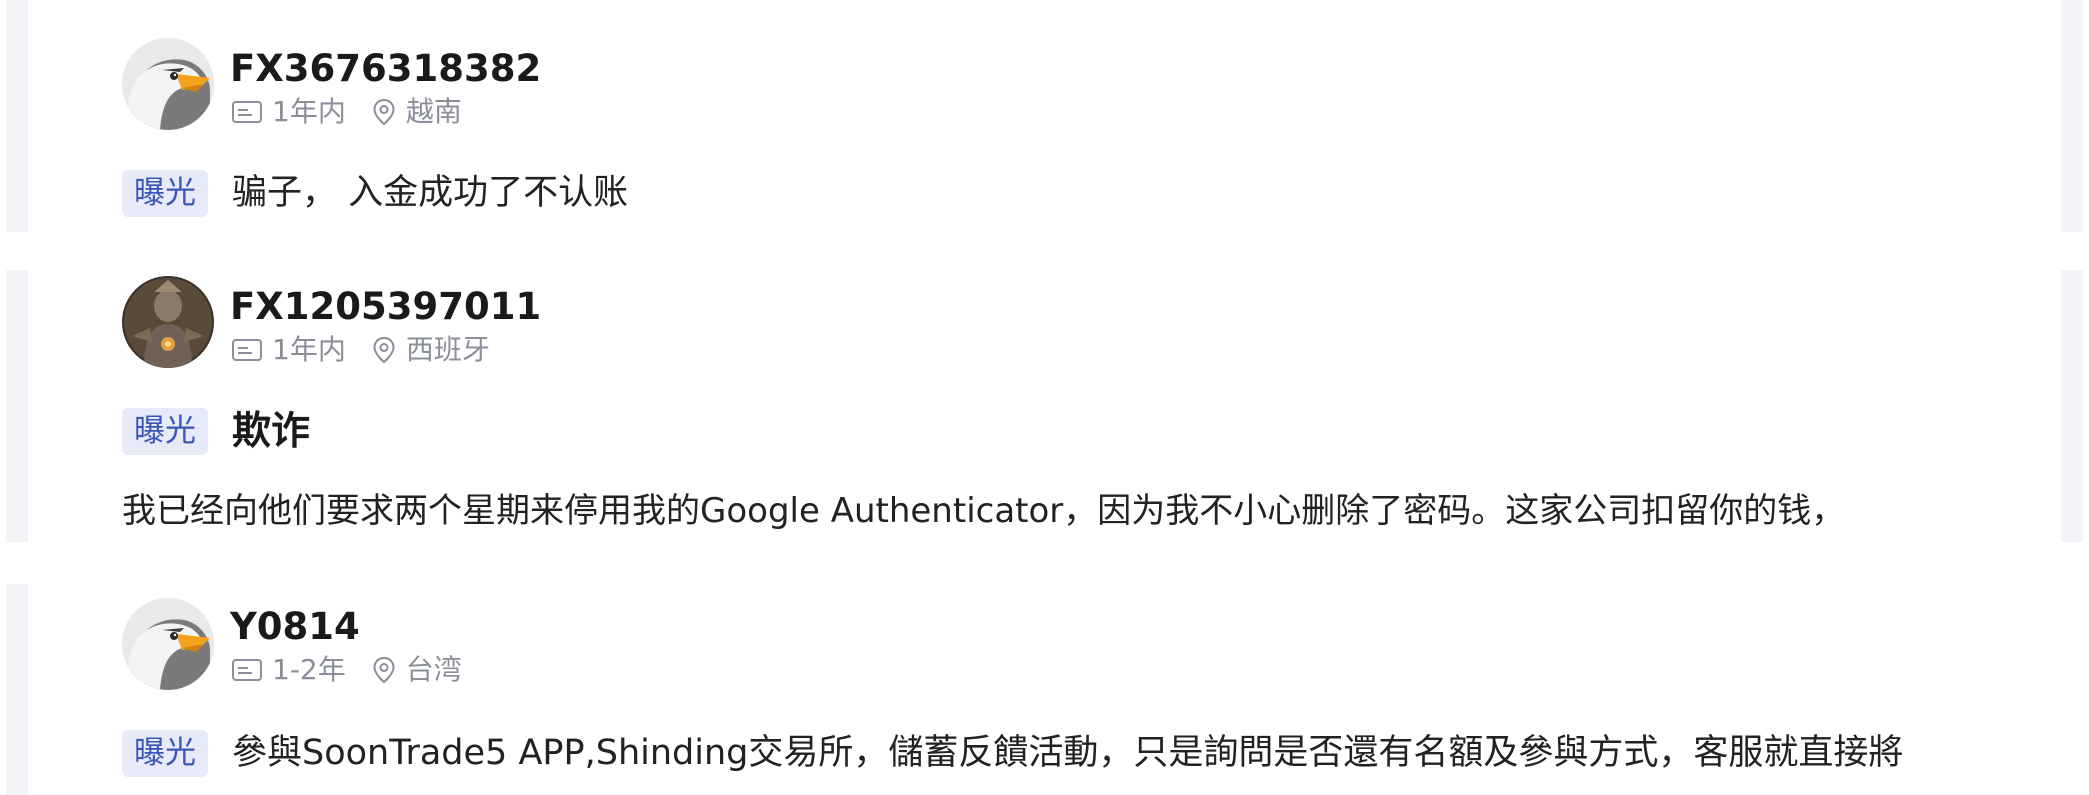 The height and width of the screenshot is (795, 2089). Describe the element at coordinates (168, 322) in the screenshot. I see `deity-avatar` at that location.